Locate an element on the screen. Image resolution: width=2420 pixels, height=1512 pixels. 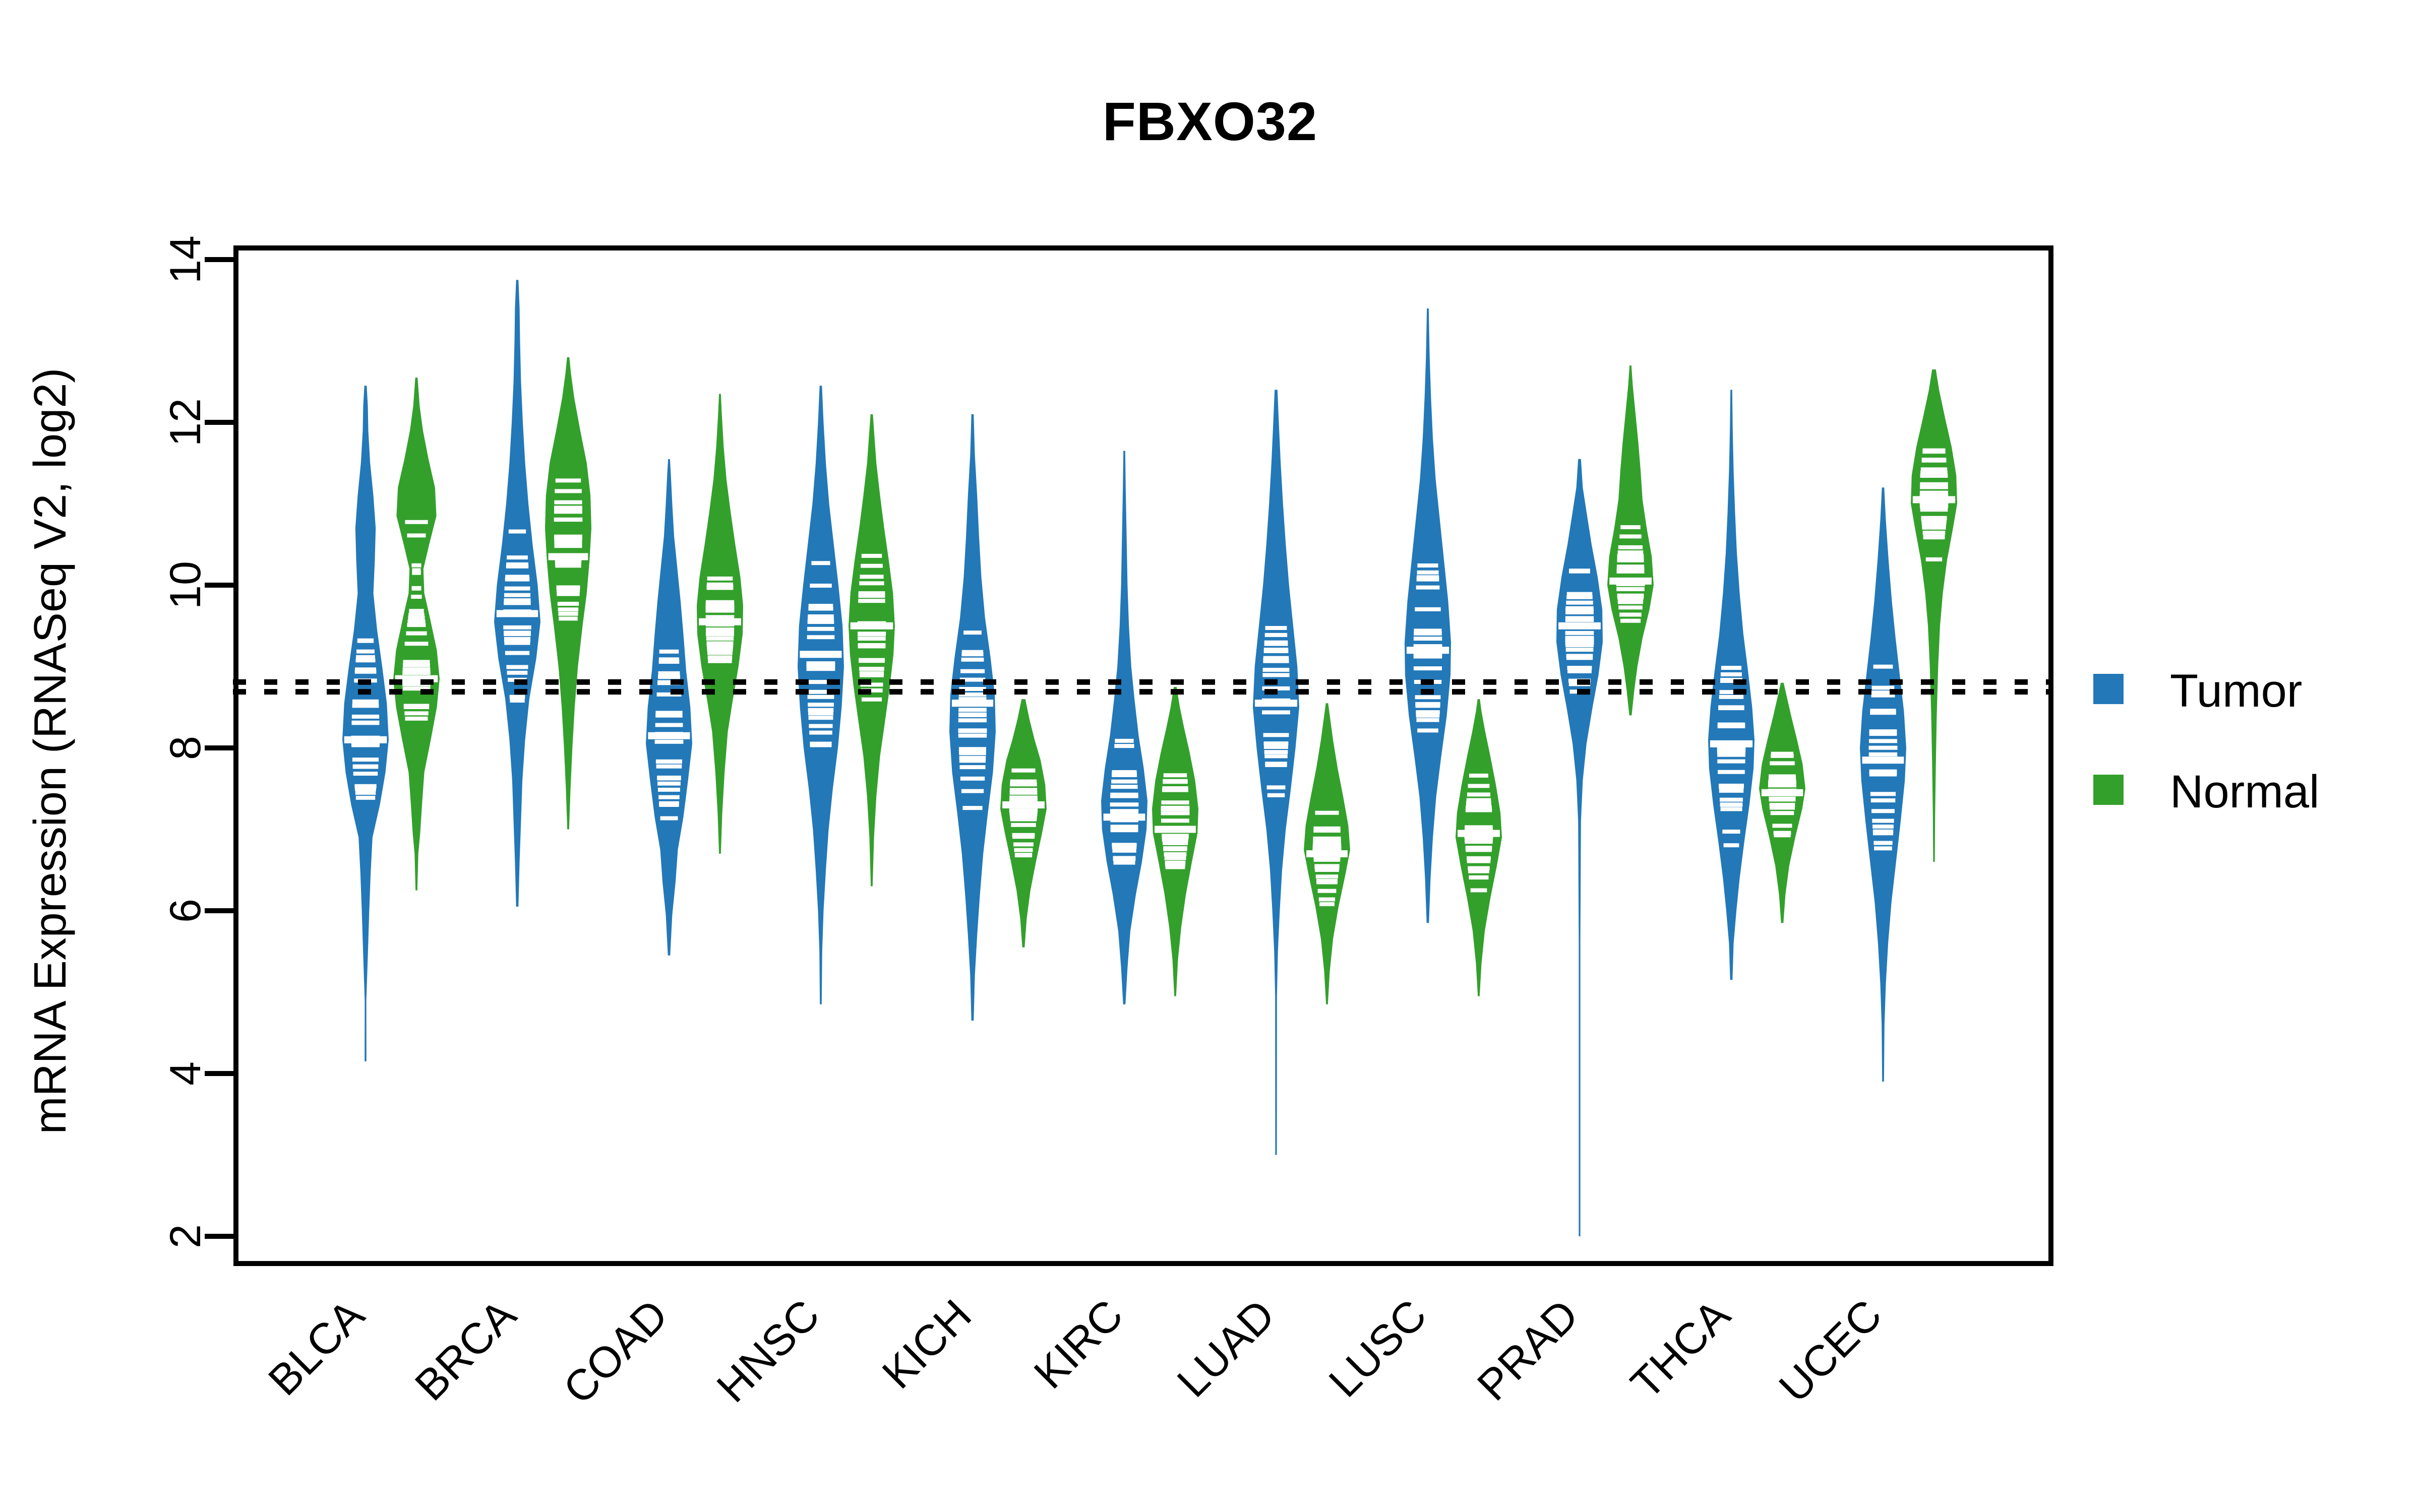
median-marker-luad is located at coordinates (1276, 704).